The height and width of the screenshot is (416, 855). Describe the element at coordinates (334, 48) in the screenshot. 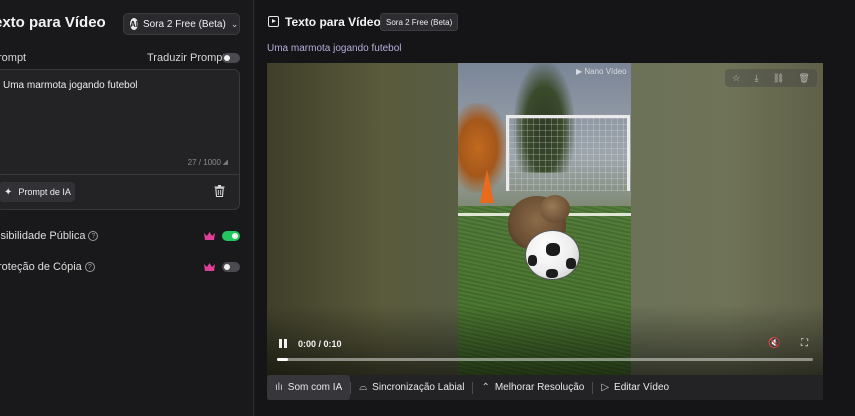

I see `video-caption: Uma marmota jogando futebol` at that location.